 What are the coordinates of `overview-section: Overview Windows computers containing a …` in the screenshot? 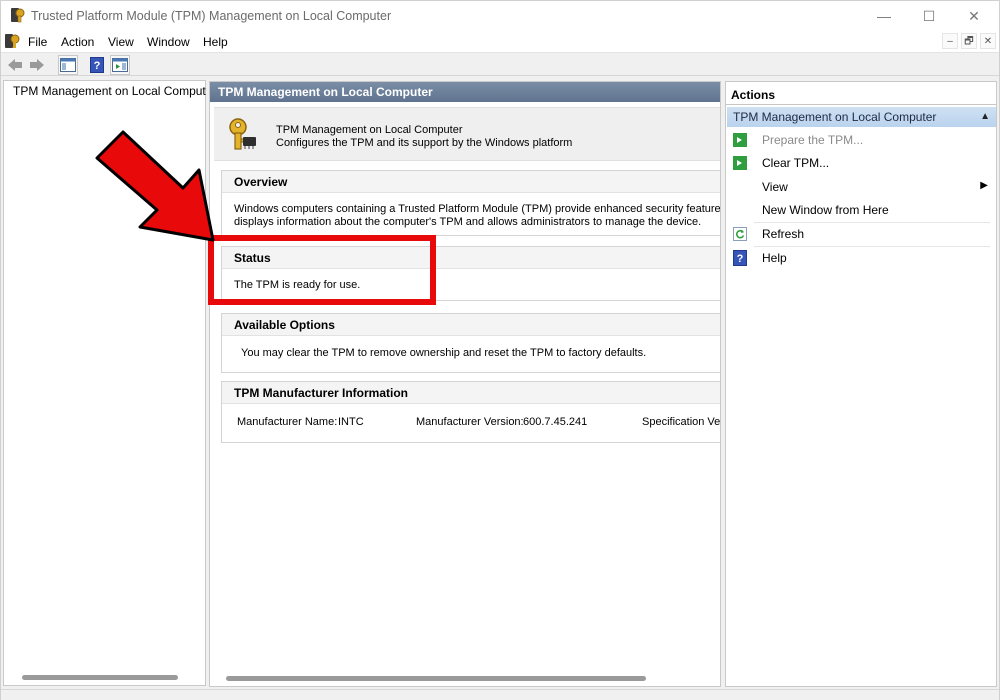 It's located at (471, 203).